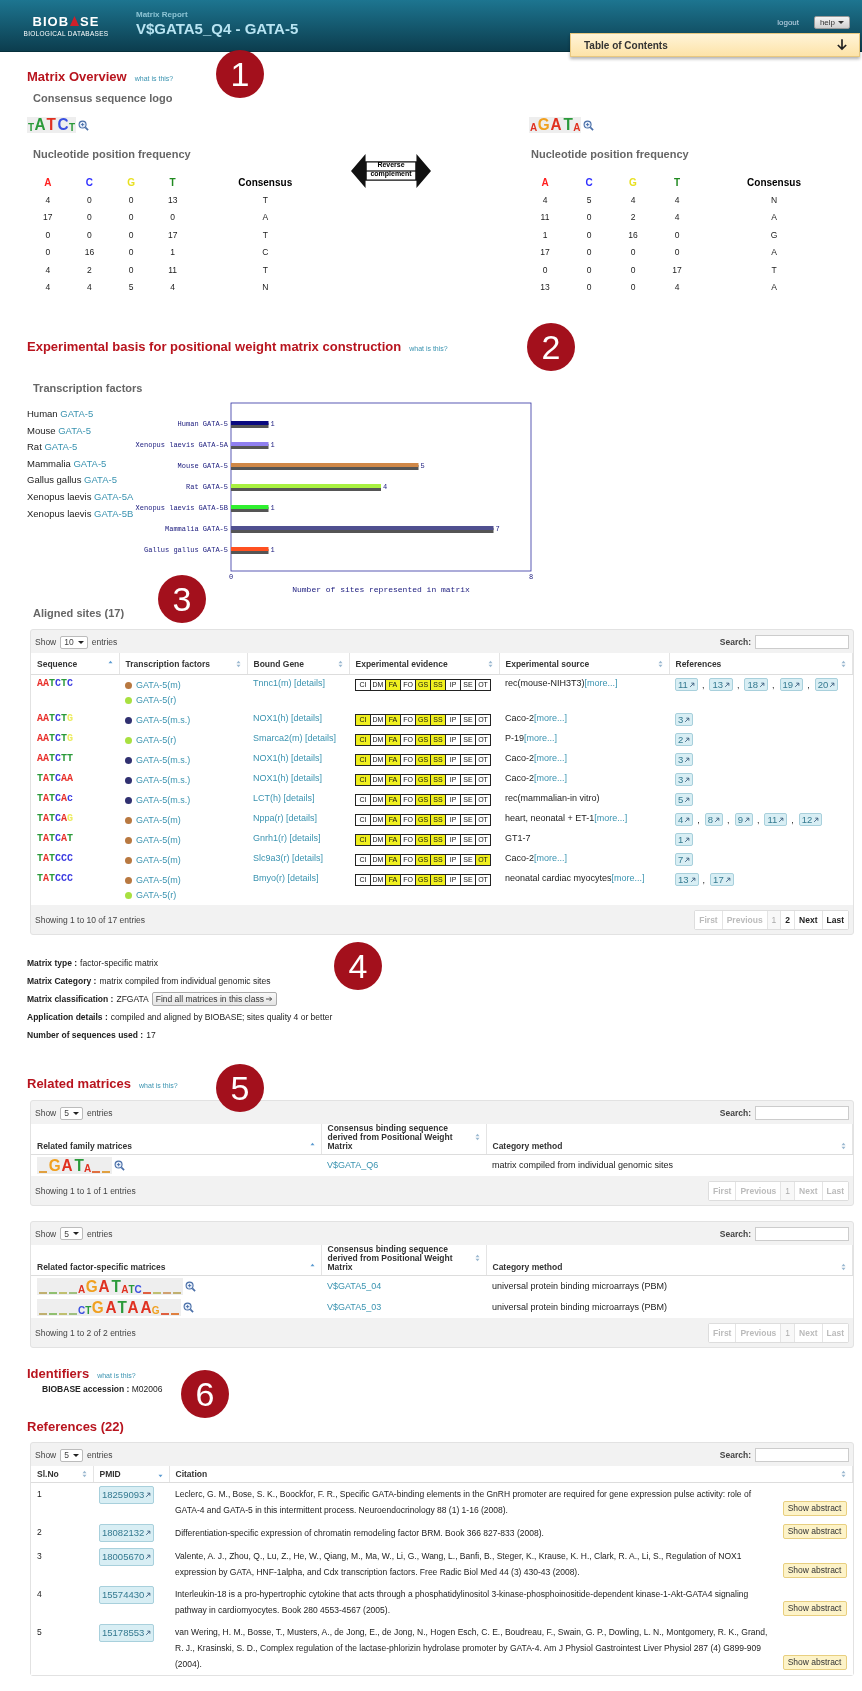  Describe the element at coordinates (810, 819) in the screenshot. I see `reference-link: 12` at that location.